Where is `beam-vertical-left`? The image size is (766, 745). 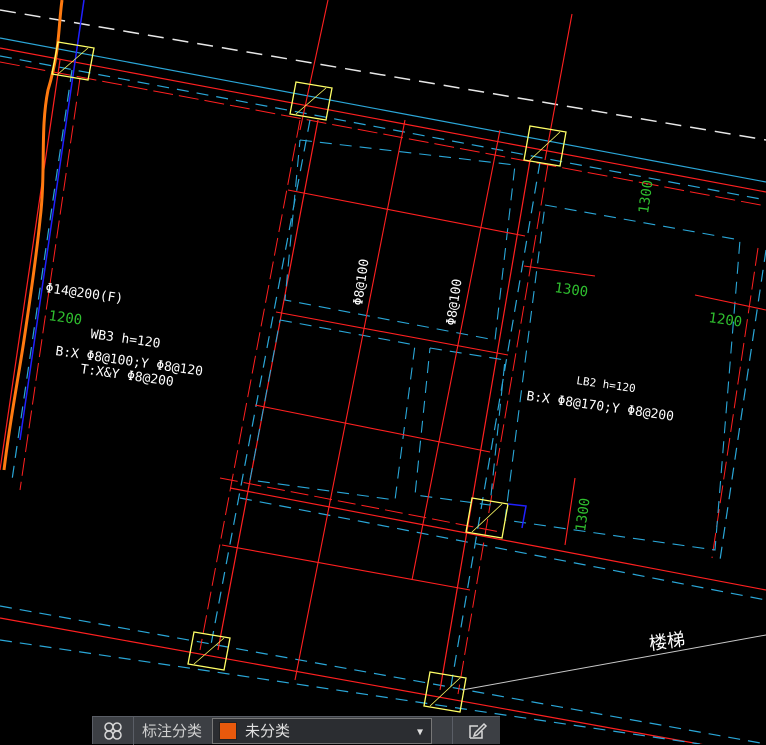 beam-vertical-left is located at coordinates (40, 275).